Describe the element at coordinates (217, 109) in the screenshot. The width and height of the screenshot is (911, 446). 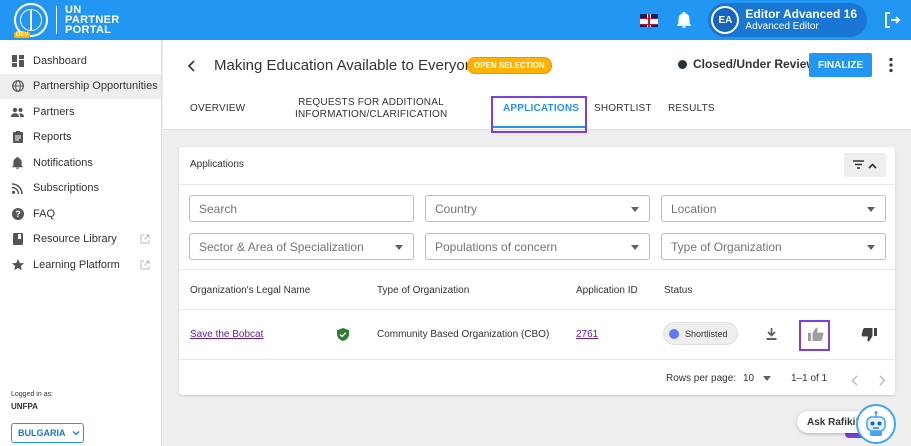
I see `tab-overview: OVERVIEW` at that location.